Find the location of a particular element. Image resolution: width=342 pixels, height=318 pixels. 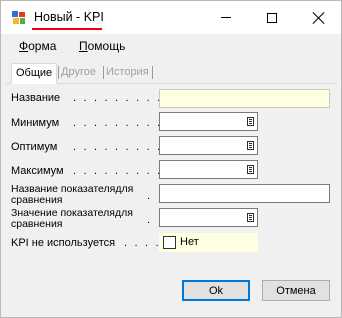

window-title: Новый - KPI is located at coordinates (69, 17).